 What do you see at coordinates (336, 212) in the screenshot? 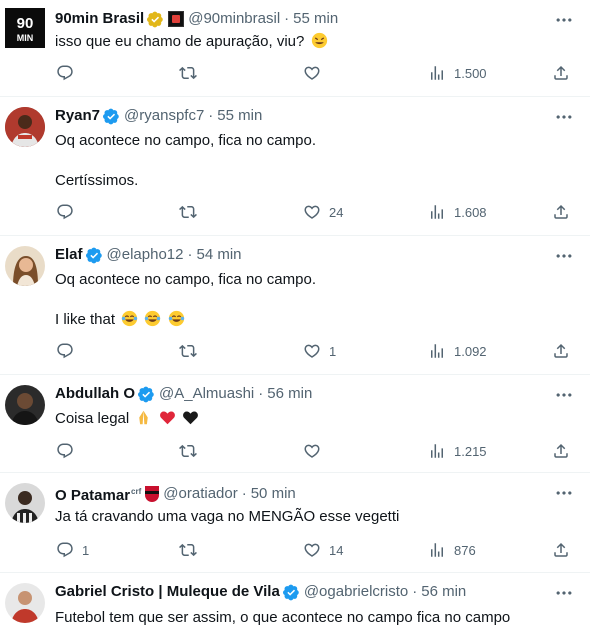
I see `like-count: 24` at bounding box center [336, 212].